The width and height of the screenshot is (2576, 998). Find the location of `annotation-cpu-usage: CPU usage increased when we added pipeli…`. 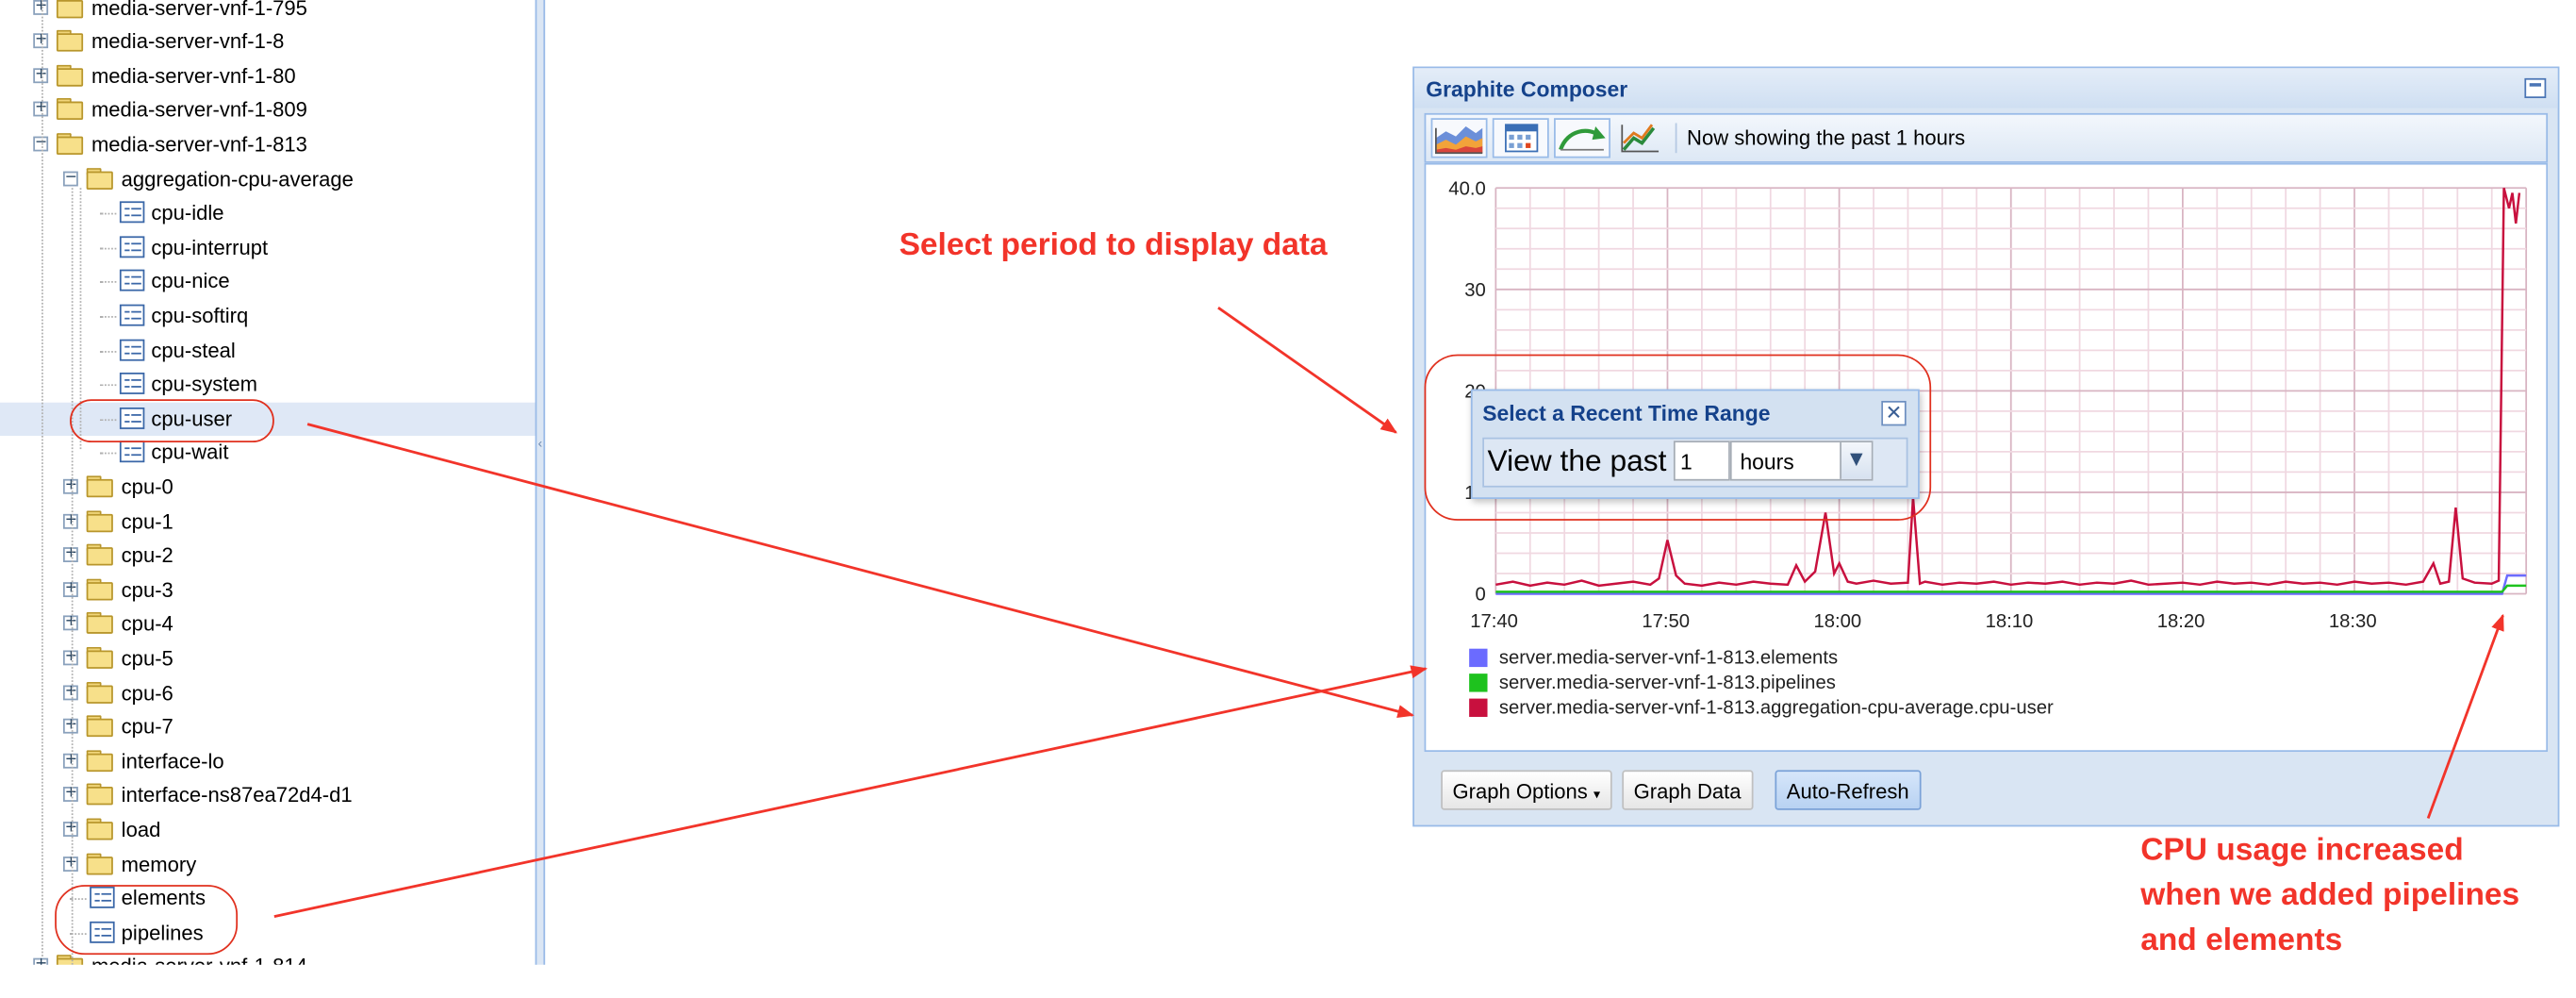

annotation-cpu-usage: CPU usage increased when we added pipeli… is located at coordinates (2329, 896).